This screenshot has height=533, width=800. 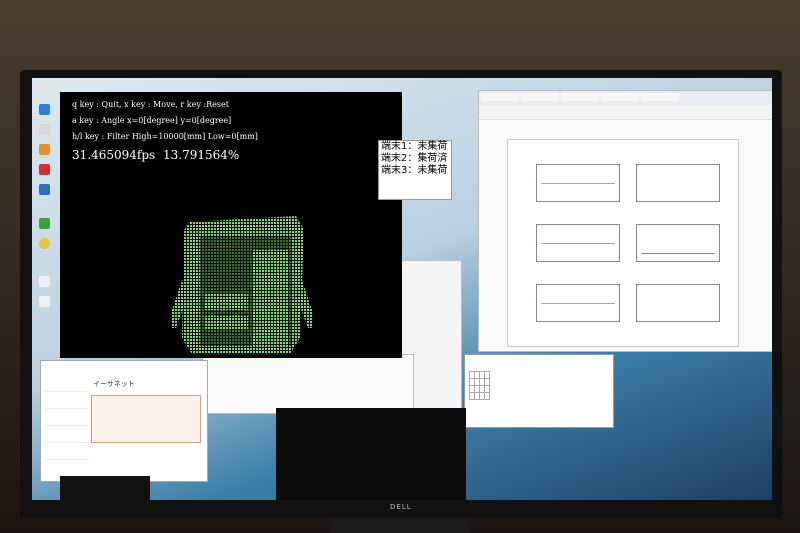 What do you see at coordinates (44, 90) in the screenshot?
I see `desktop-icon-recycle-bin` at bounding box center [44, 90].